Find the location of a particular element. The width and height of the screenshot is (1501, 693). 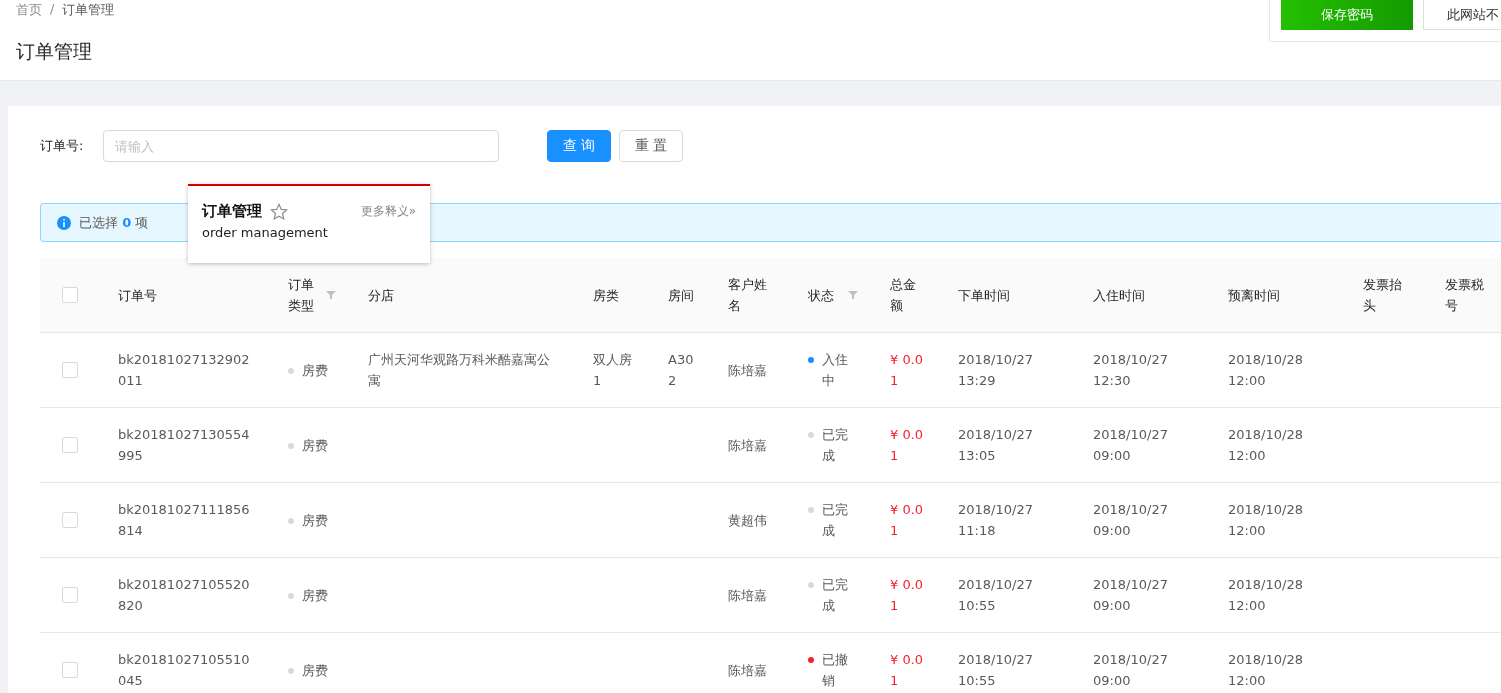

column-header: 状态 is located at coordinates (821, 295).